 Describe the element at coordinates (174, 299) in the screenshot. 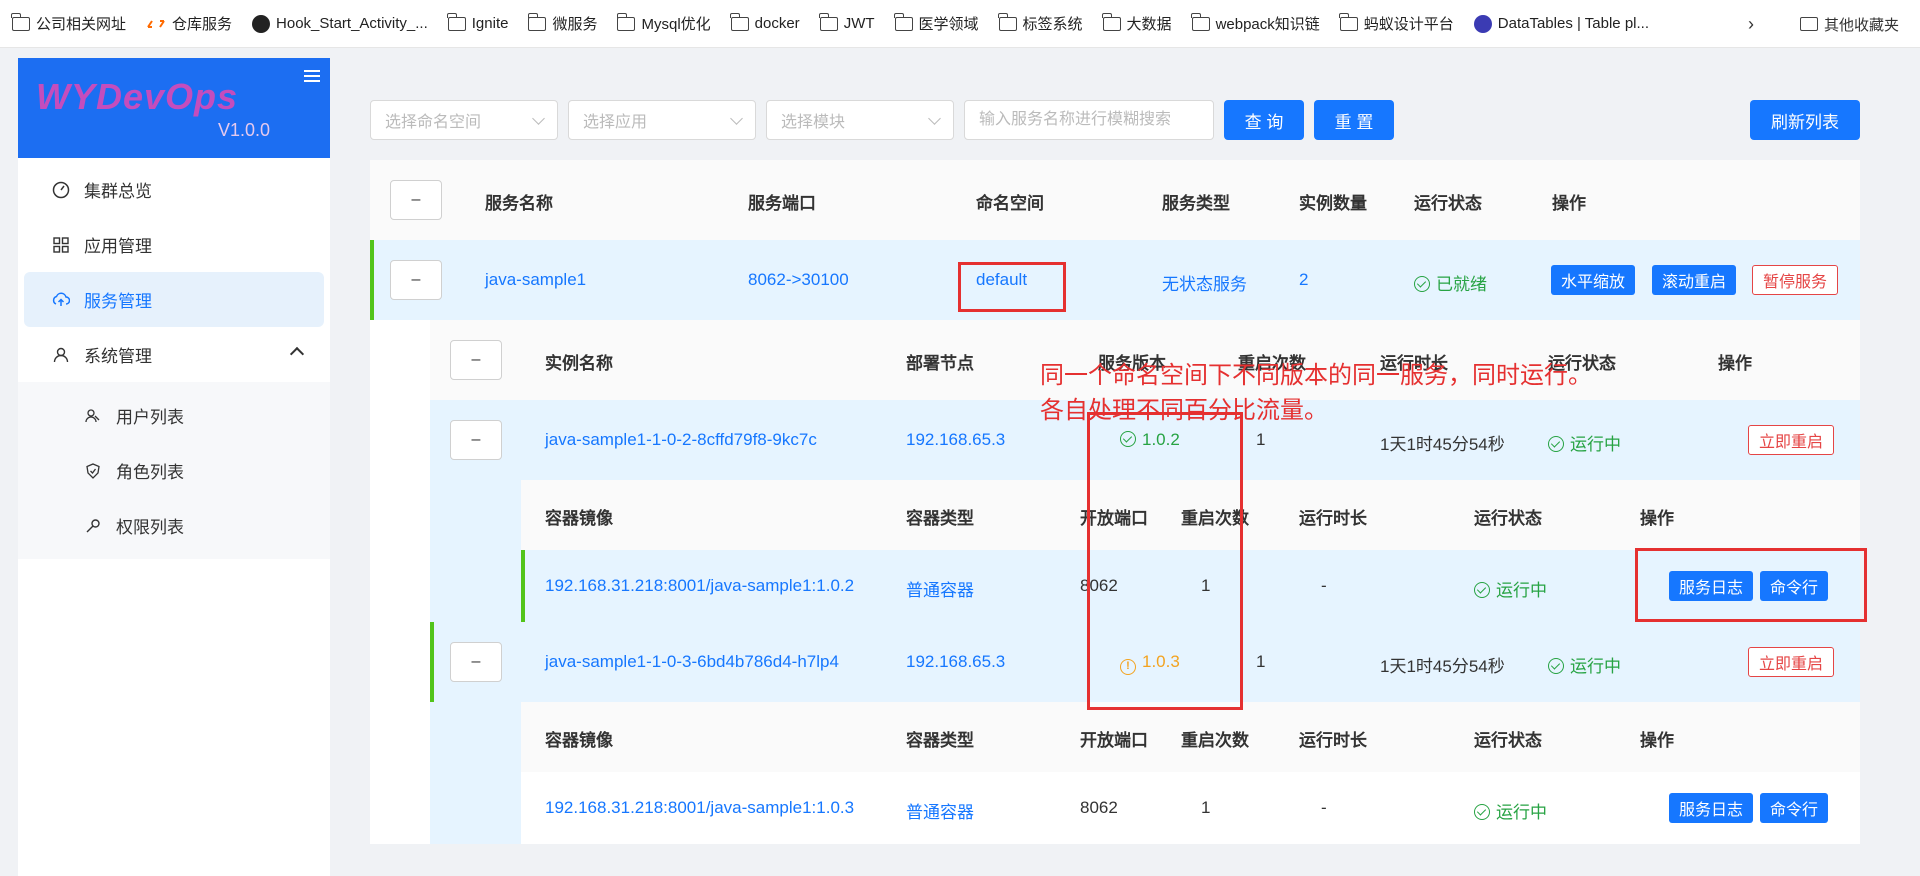

I see `sidebar-item-services: 服务管理` at that location.